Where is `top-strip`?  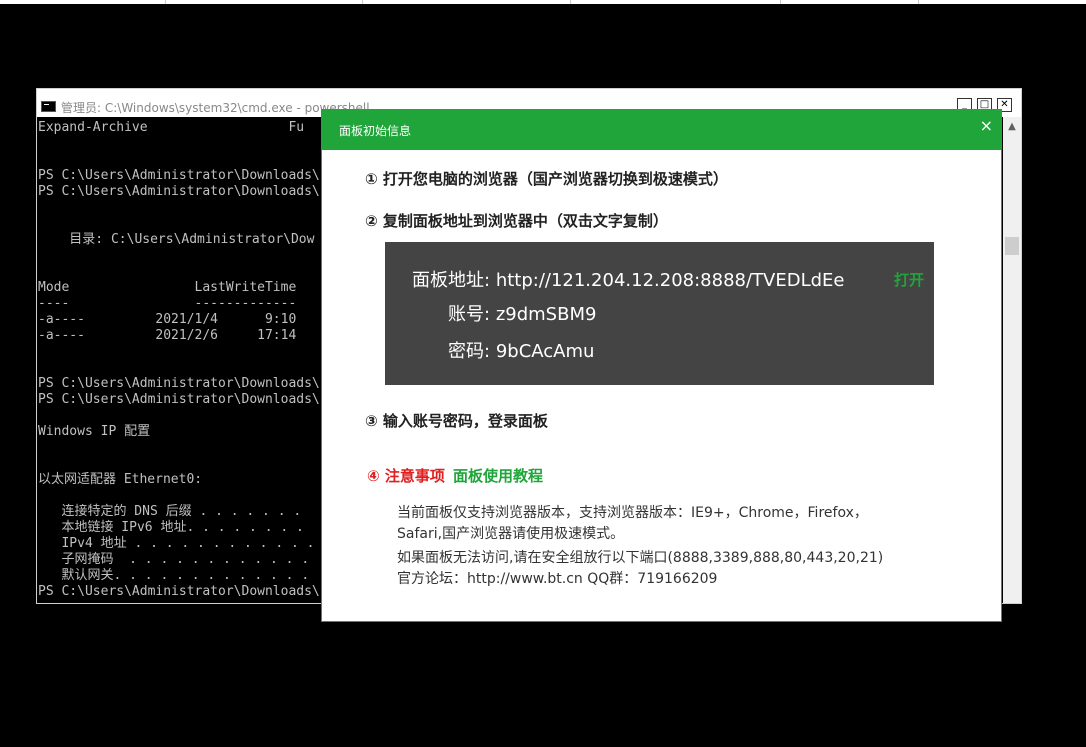 top-strip is located at coordinates (543, 2).